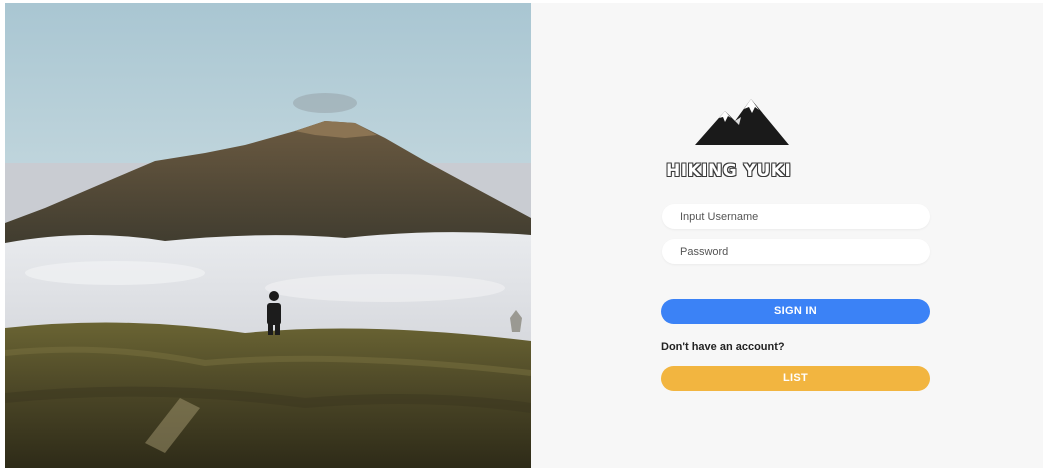 The width and height of the screenshot is (1047, 468). I want to click on list-button: LIST, so click(795, 378).